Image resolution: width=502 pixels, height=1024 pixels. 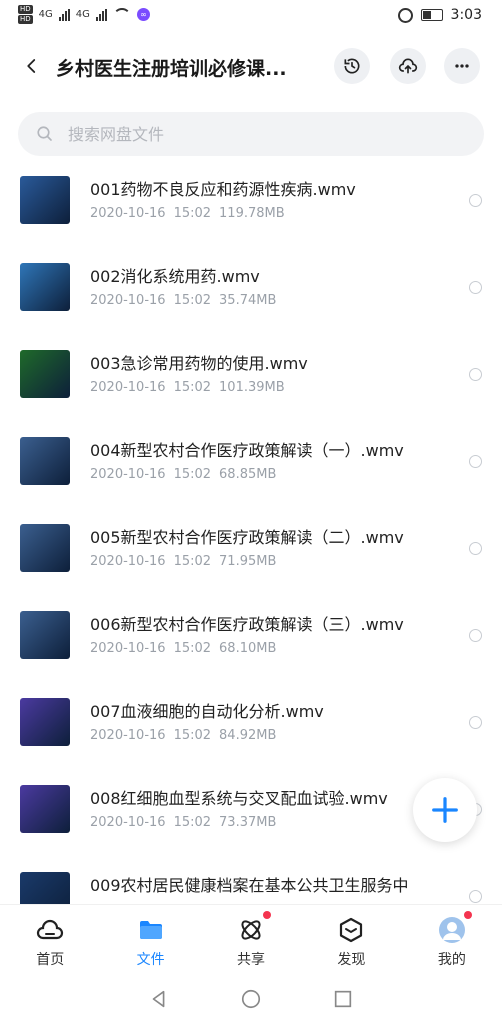 I want to click on nav-back-icon, so click(x=159, y=999).